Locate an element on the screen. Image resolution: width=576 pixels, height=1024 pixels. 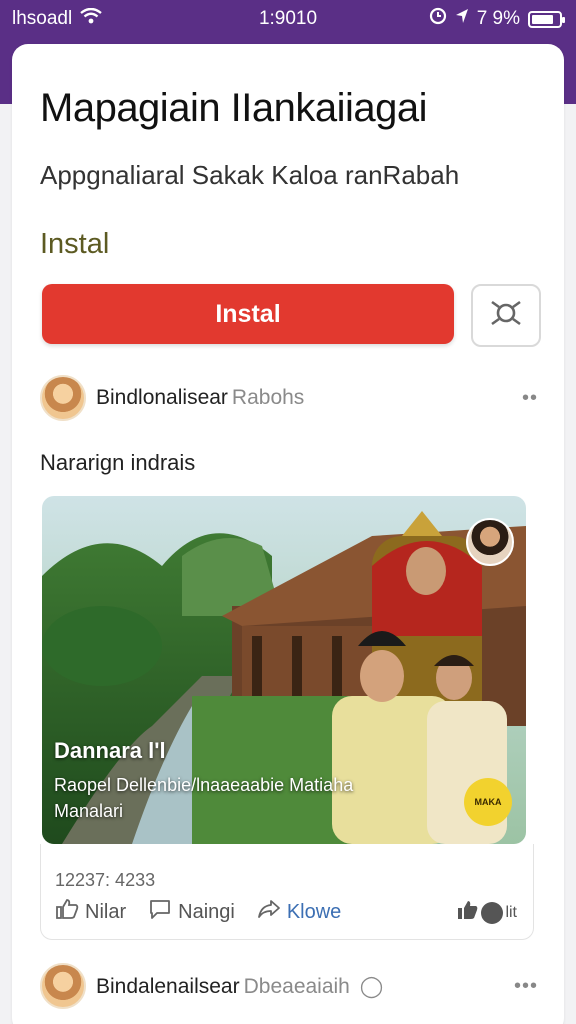
reaction-count: lit is located at coordinates (511, 912).